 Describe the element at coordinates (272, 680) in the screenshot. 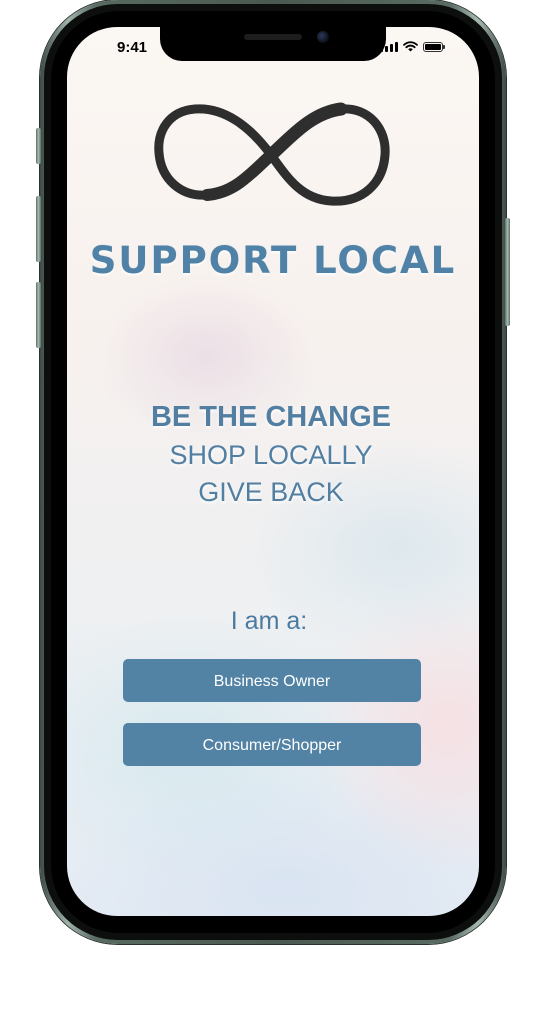

I see `business-owner-button: Business Owner` at that location.